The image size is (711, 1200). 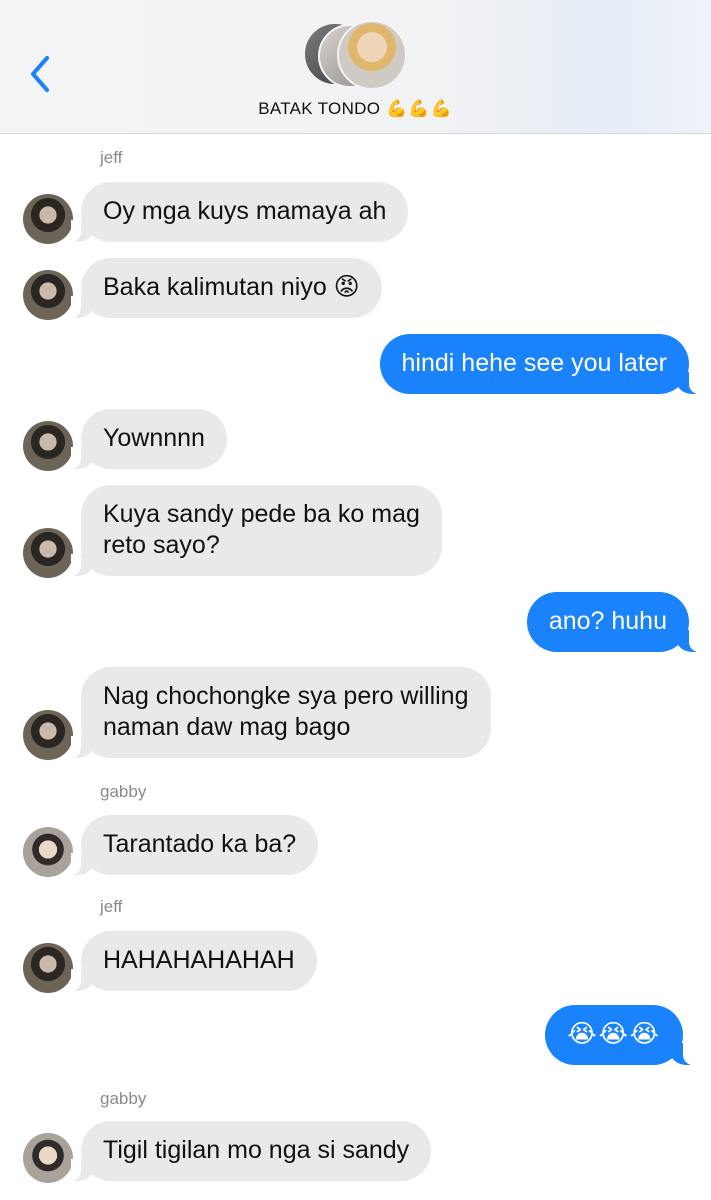 I want to click on message-bubble: Tigil tigilan mo nga si sandy, so click(x=251, y=1151).